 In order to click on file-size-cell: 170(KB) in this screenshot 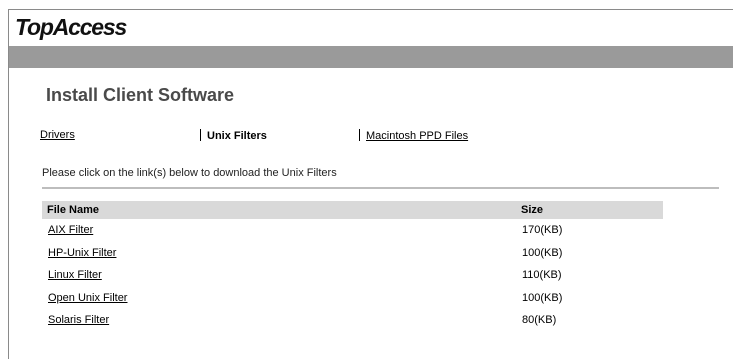, I will do `click(542, 230)`.